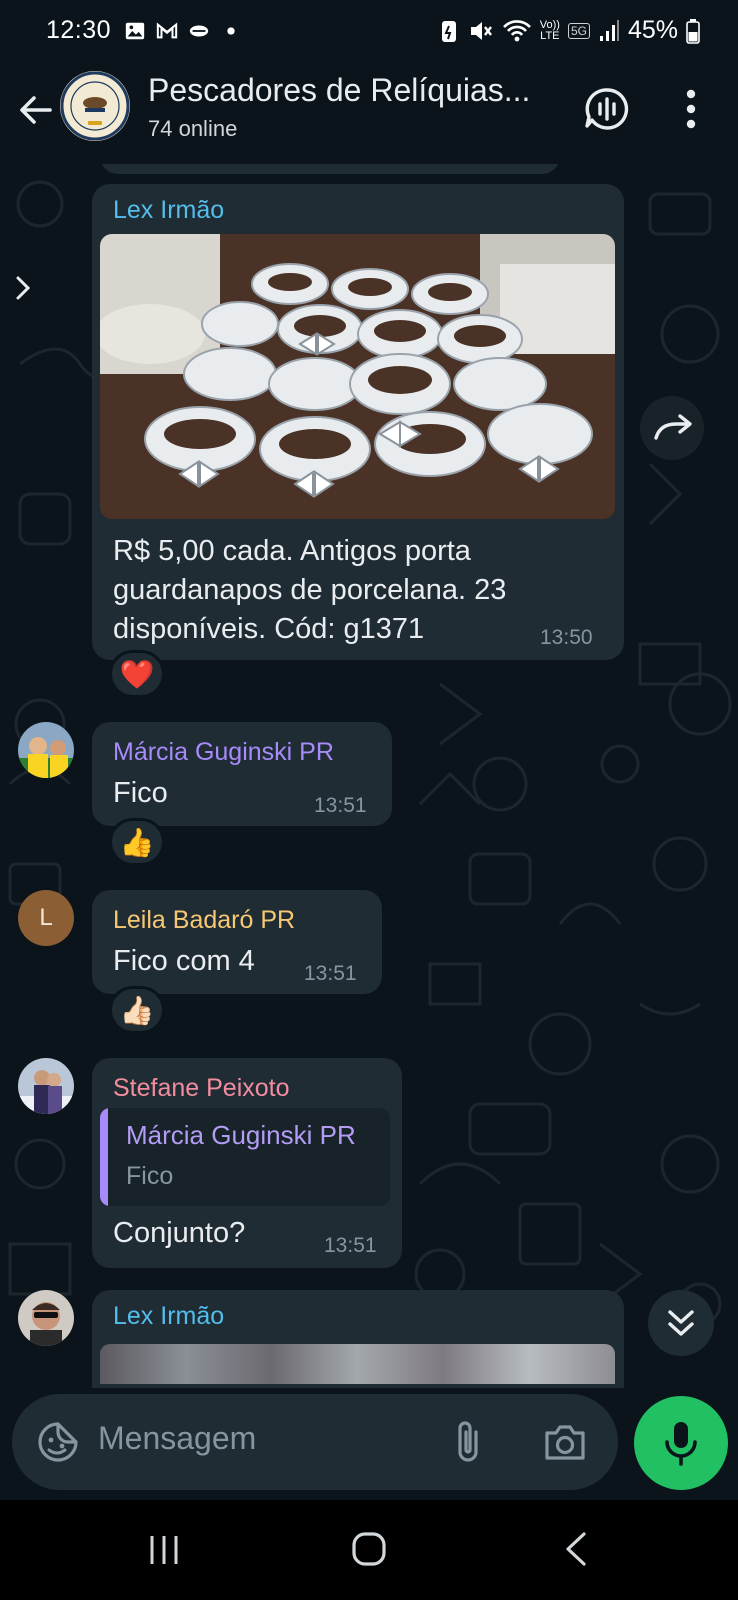 Image resolution: width=738 pixels, height=1600 pixels. I want to click on group-avatar, so click(95, 106).